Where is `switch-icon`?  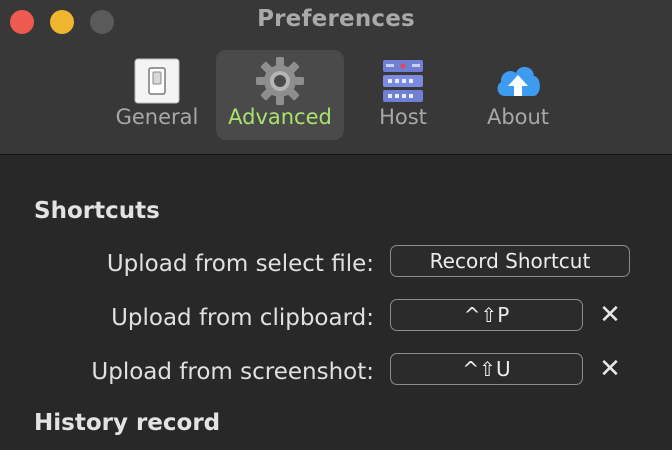 switch-icon is located at coordinates (157, 81).